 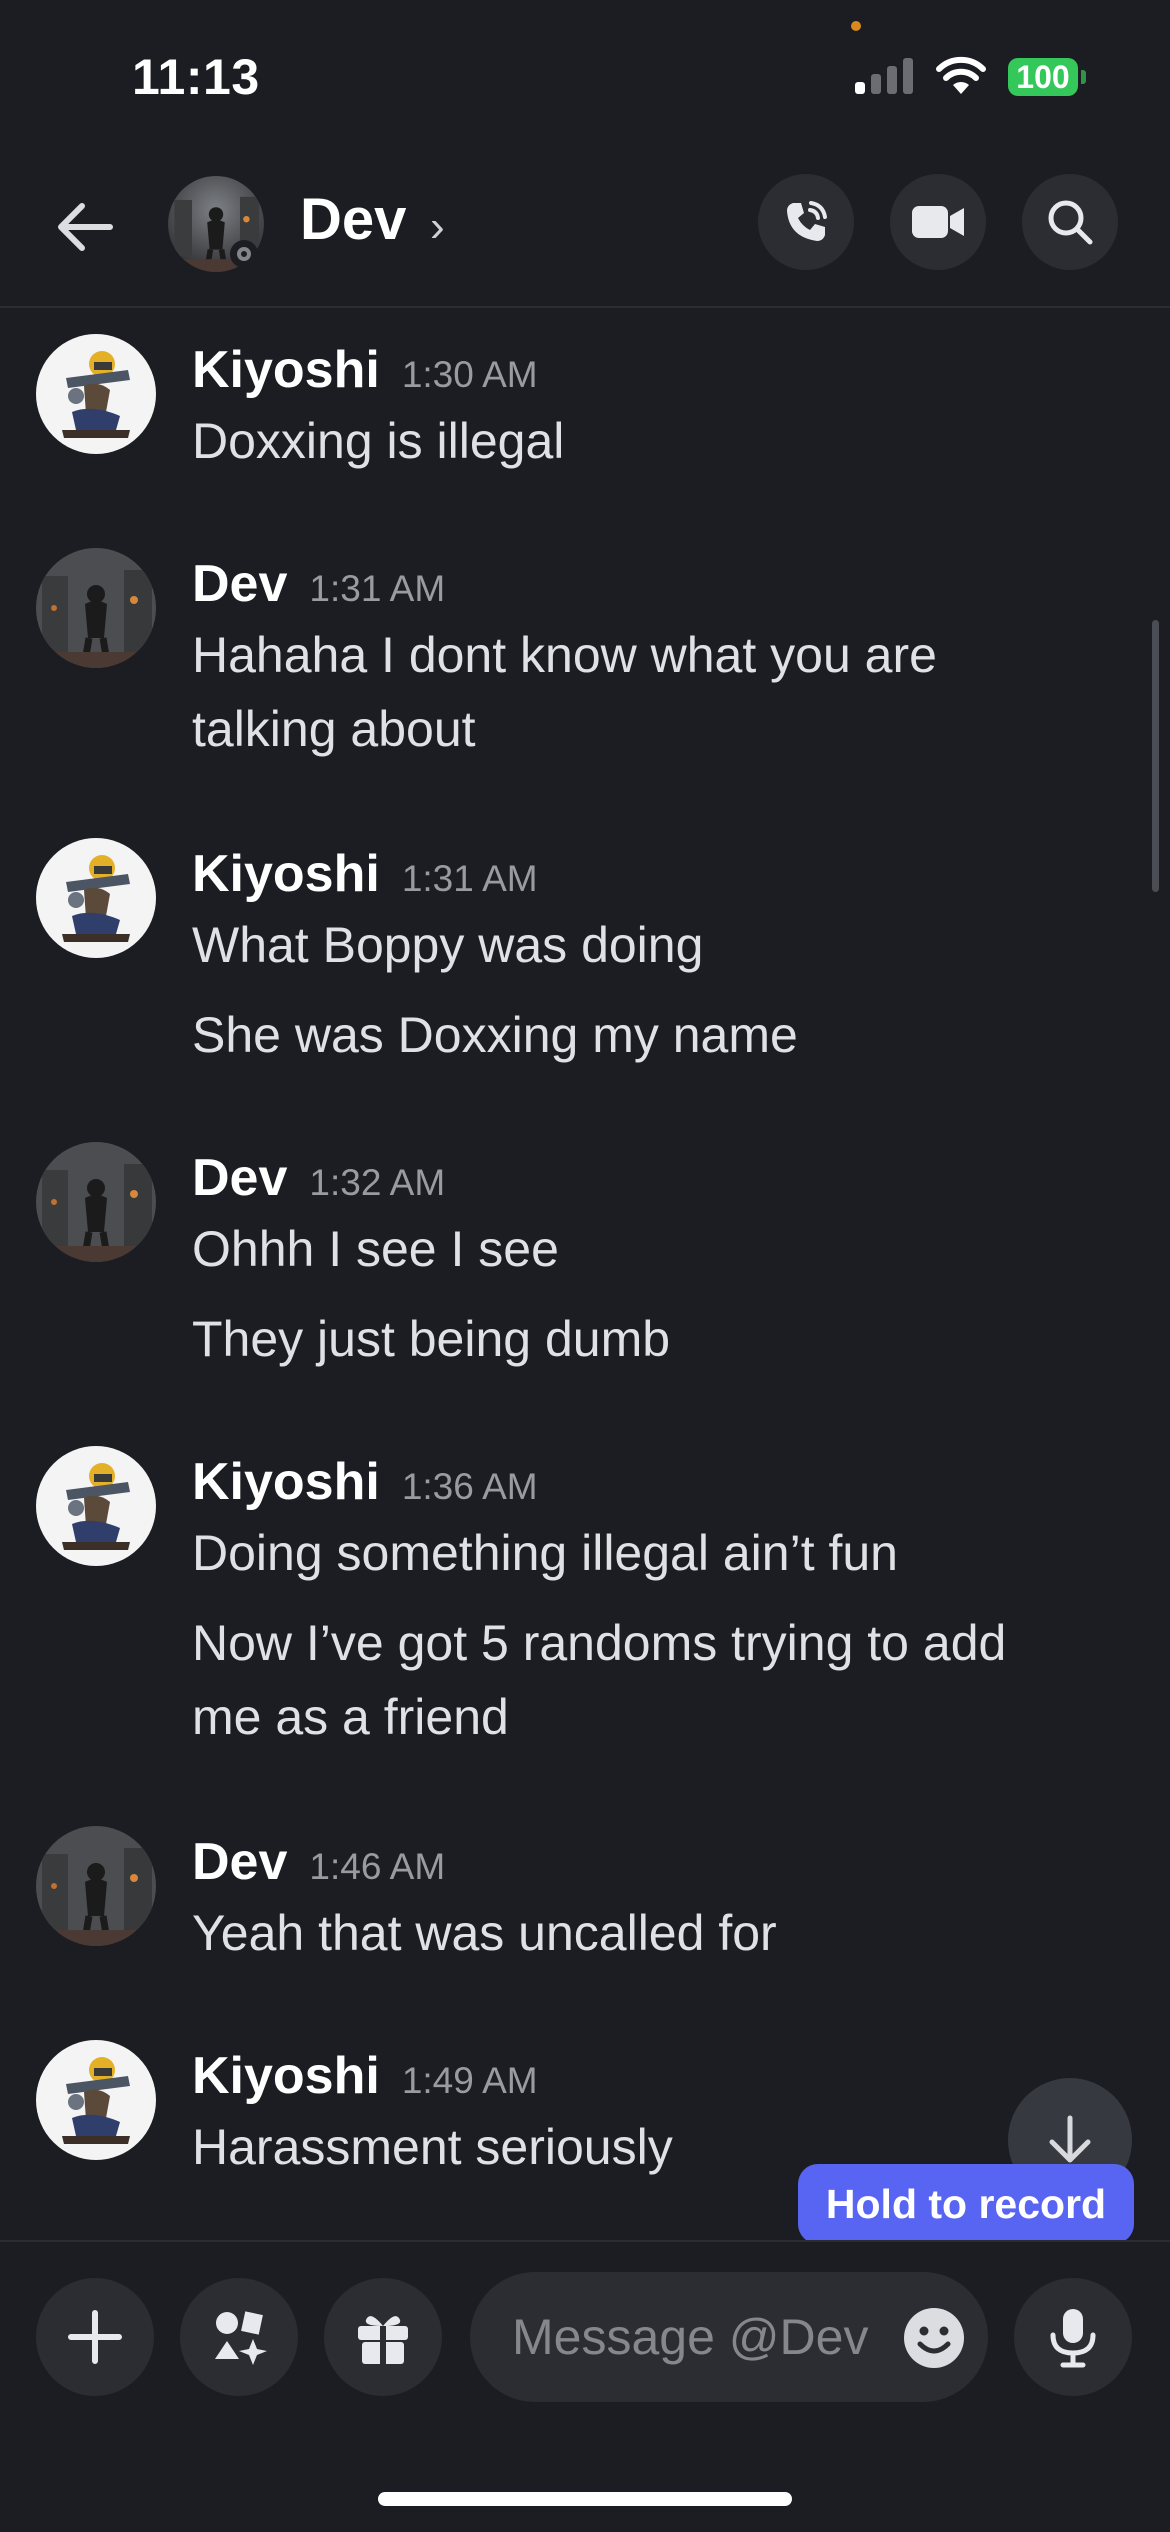 I want to click on back-arrow-icon, so click(x=85, y=227).